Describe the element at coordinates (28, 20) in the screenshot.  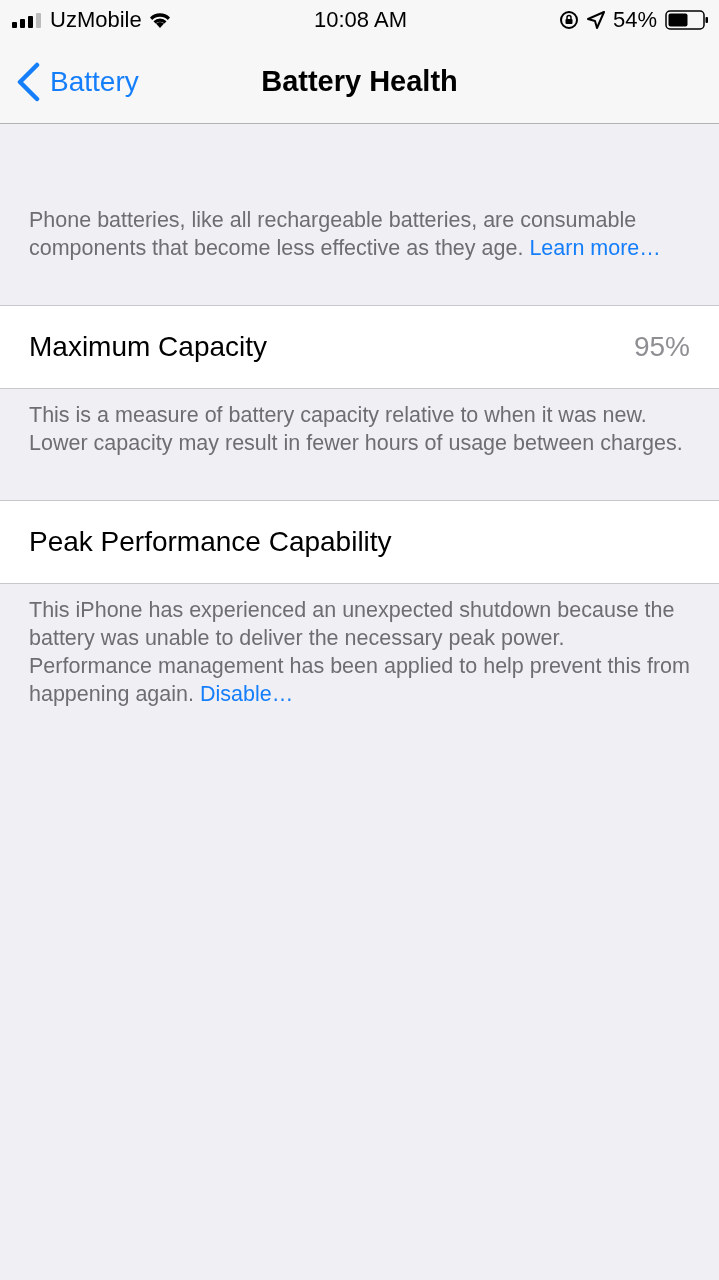
I see `signal-icon` at that location.